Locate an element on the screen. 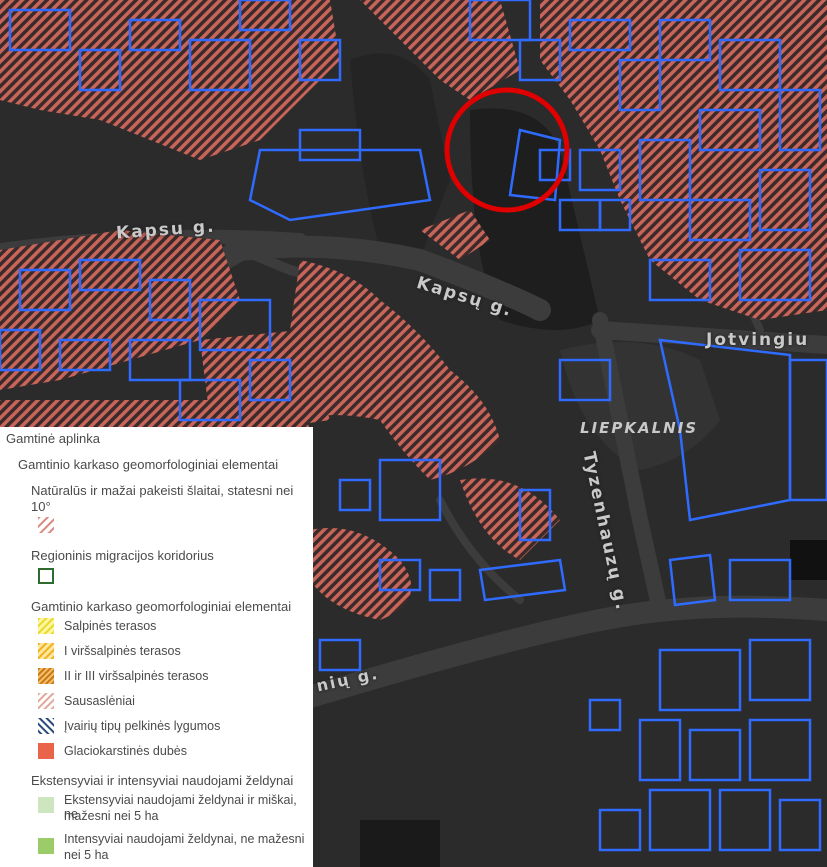 This screenshot has height=867, width=827. legend-item-sausasleniai: Sausaslėniai is located at coordinates (99, 701).